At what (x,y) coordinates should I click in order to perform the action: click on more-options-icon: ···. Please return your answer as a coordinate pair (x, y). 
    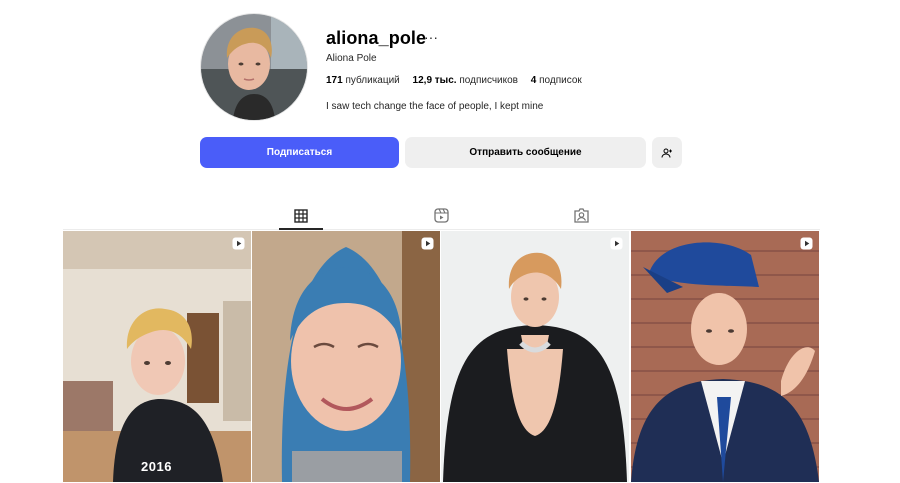
    Looking at the image, I should click on (431, 37).